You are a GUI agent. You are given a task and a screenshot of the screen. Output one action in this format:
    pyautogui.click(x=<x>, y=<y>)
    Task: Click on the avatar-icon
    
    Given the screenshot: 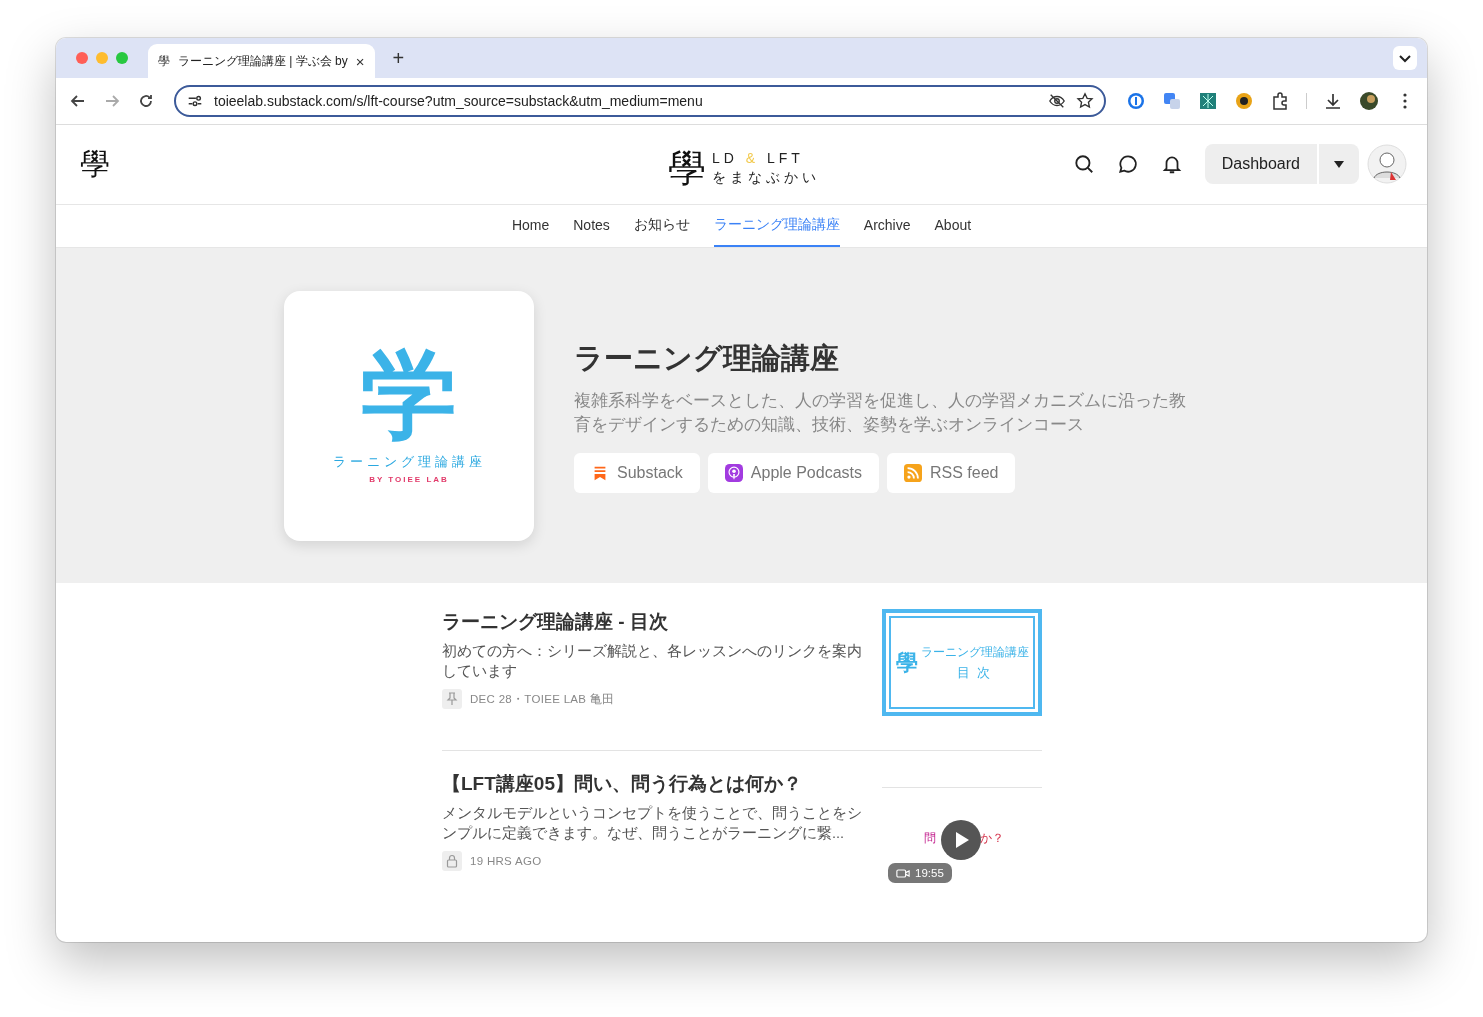 What is the action you would take?
    pyautogui.click(x=1387, y=164)
    